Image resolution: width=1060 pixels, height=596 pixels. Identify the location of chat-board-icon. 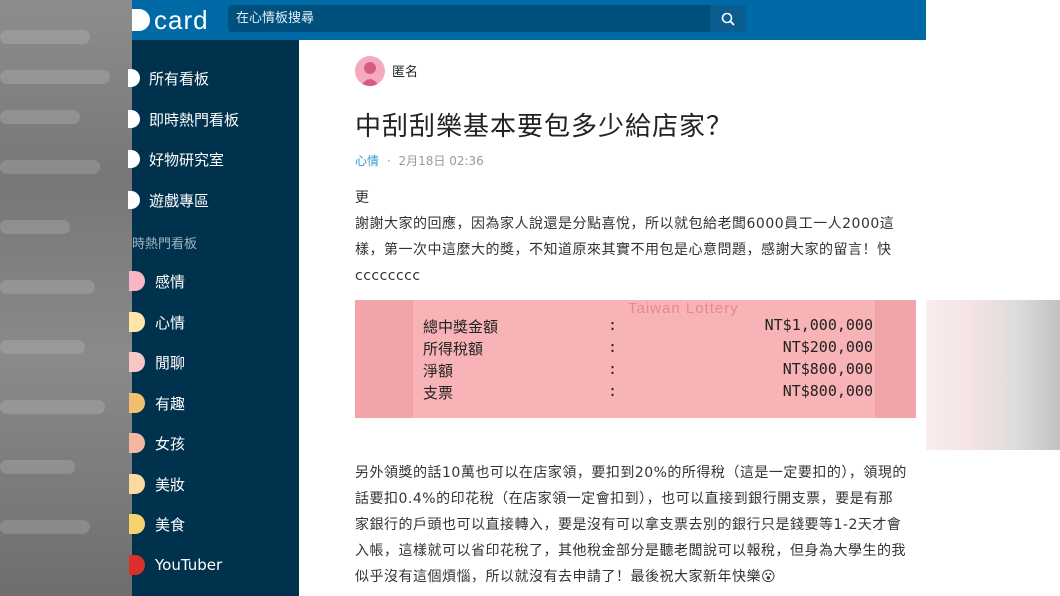
(137, 362).